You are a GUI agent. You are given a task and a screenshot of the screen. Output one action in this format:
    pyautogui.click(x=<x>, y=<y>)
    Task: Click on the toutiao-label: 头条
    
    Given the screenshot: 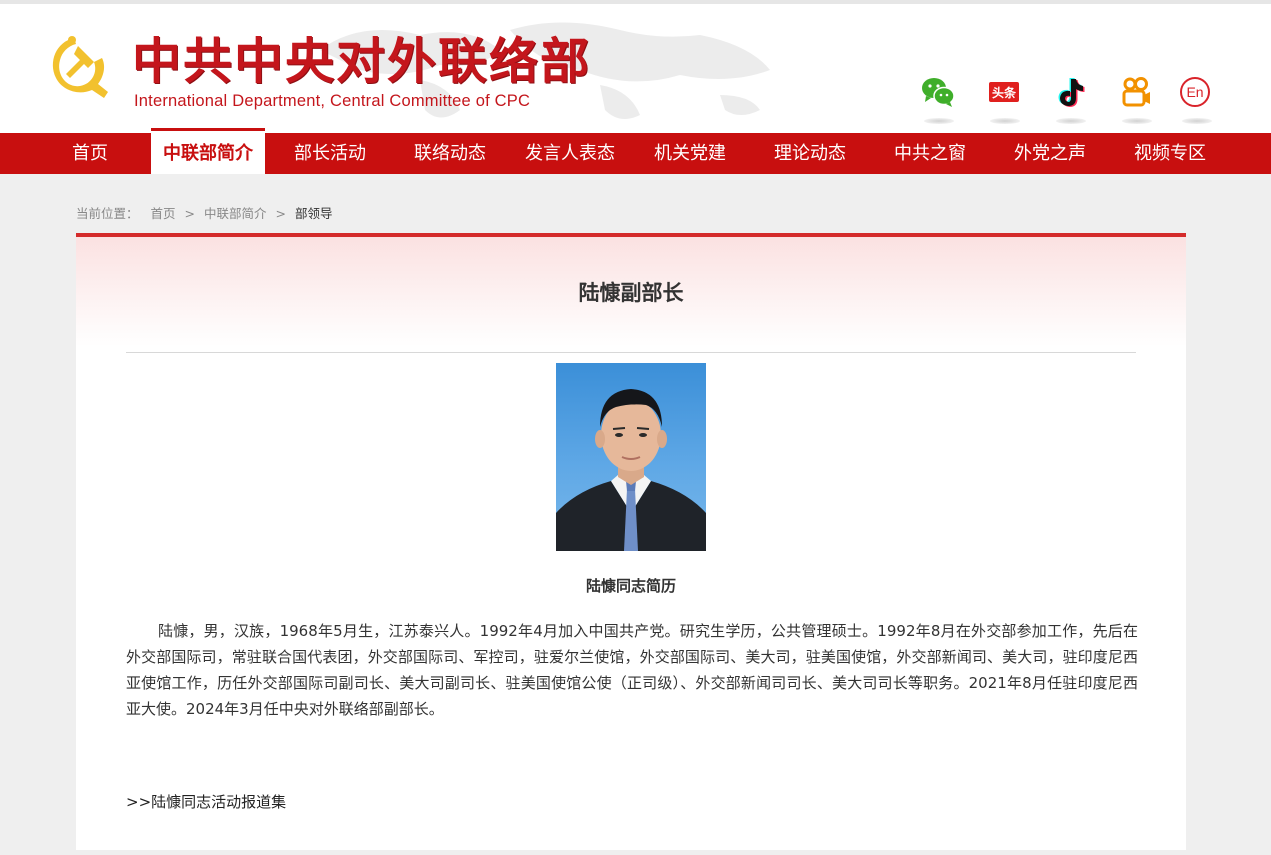 What is the action you would take?
    pyautogui.click(x=1004, y=92)
    